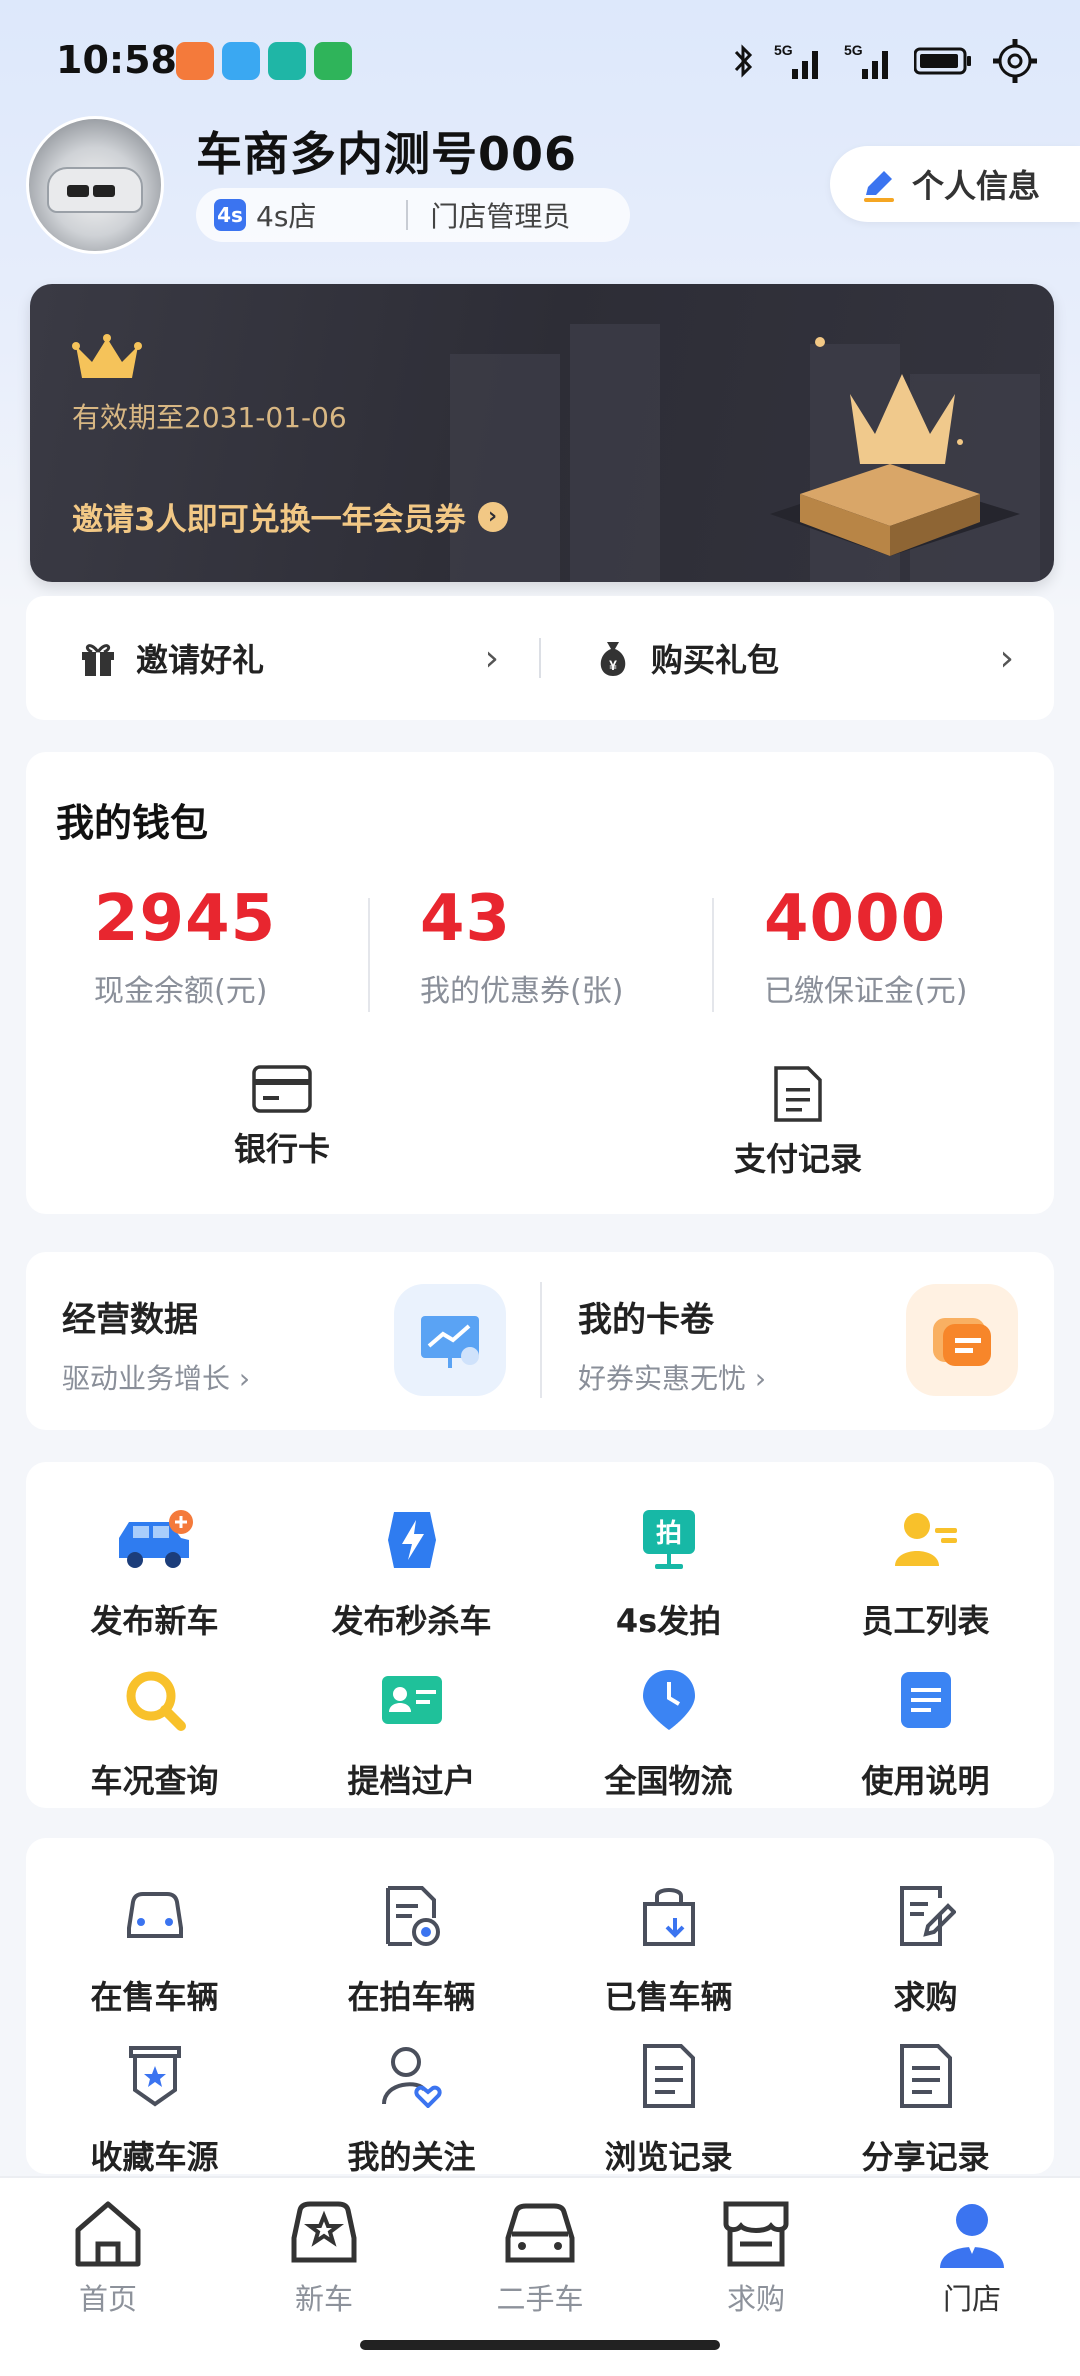 Image resolution: width=1080 pixels, height=2376 pixels. Describe the element at coordinates (668, 2106) in the screenshot. I see `browse-history-button: 浏览记录` at that location.